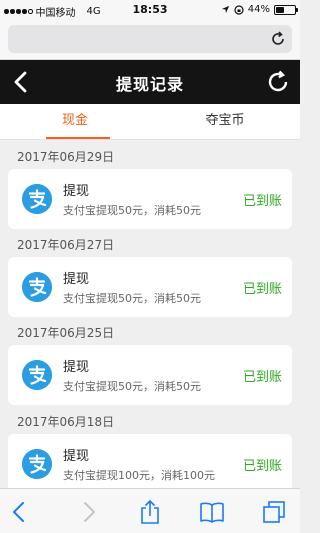 This screenshot has width=320, height=533. What do you see at coordinates (150, 10) in the screenshot?
I see `status-bar: 中国移动 4G 18:53 44%` at bounding box center [150, 10].